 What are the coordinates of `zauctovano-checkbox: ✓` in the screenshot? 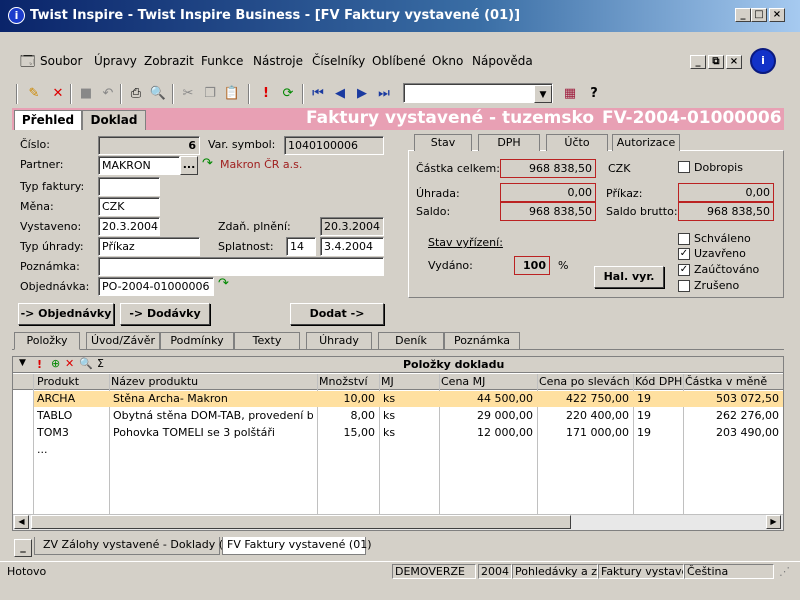 It's located at (684, 270).